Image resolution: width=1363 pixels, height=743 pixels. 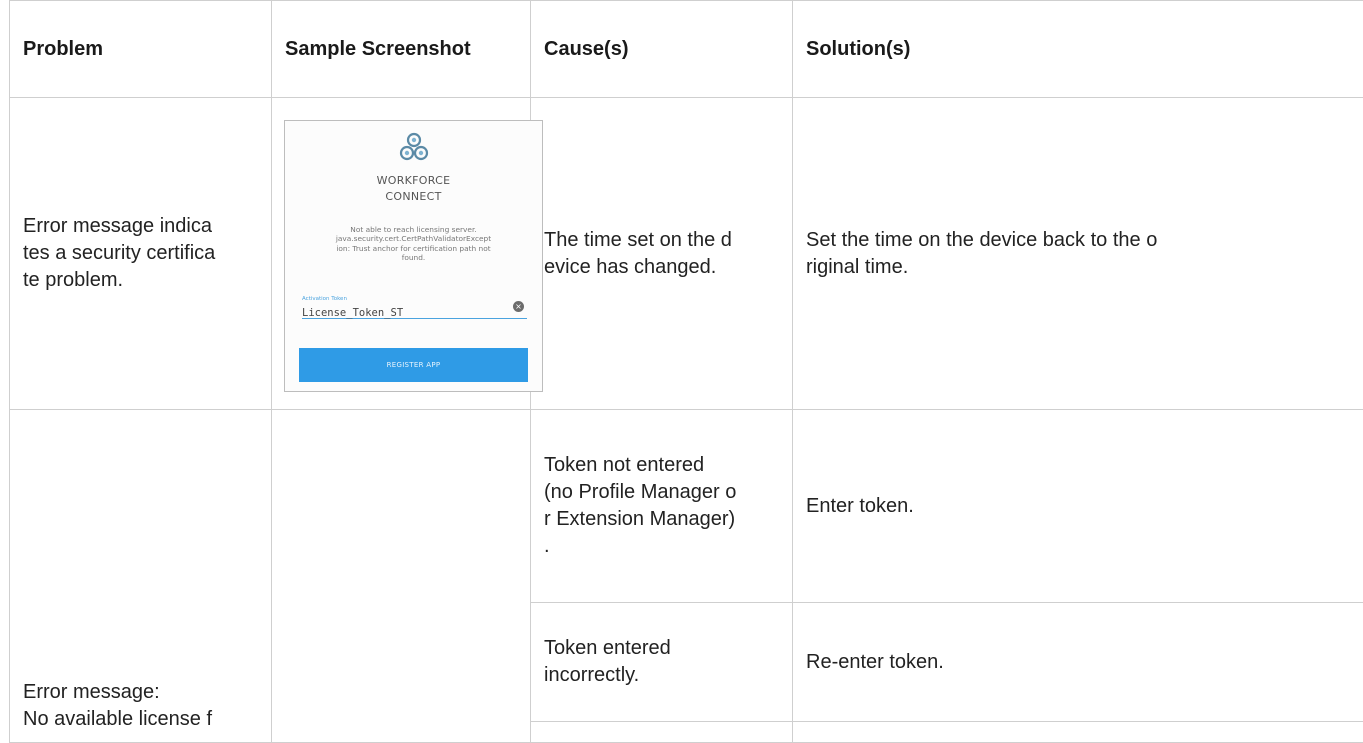 What do you see at coordinates (414, 147) in the screenshot?
I see `workforce-connect-logo-icon` at bounding box center [414, 147].